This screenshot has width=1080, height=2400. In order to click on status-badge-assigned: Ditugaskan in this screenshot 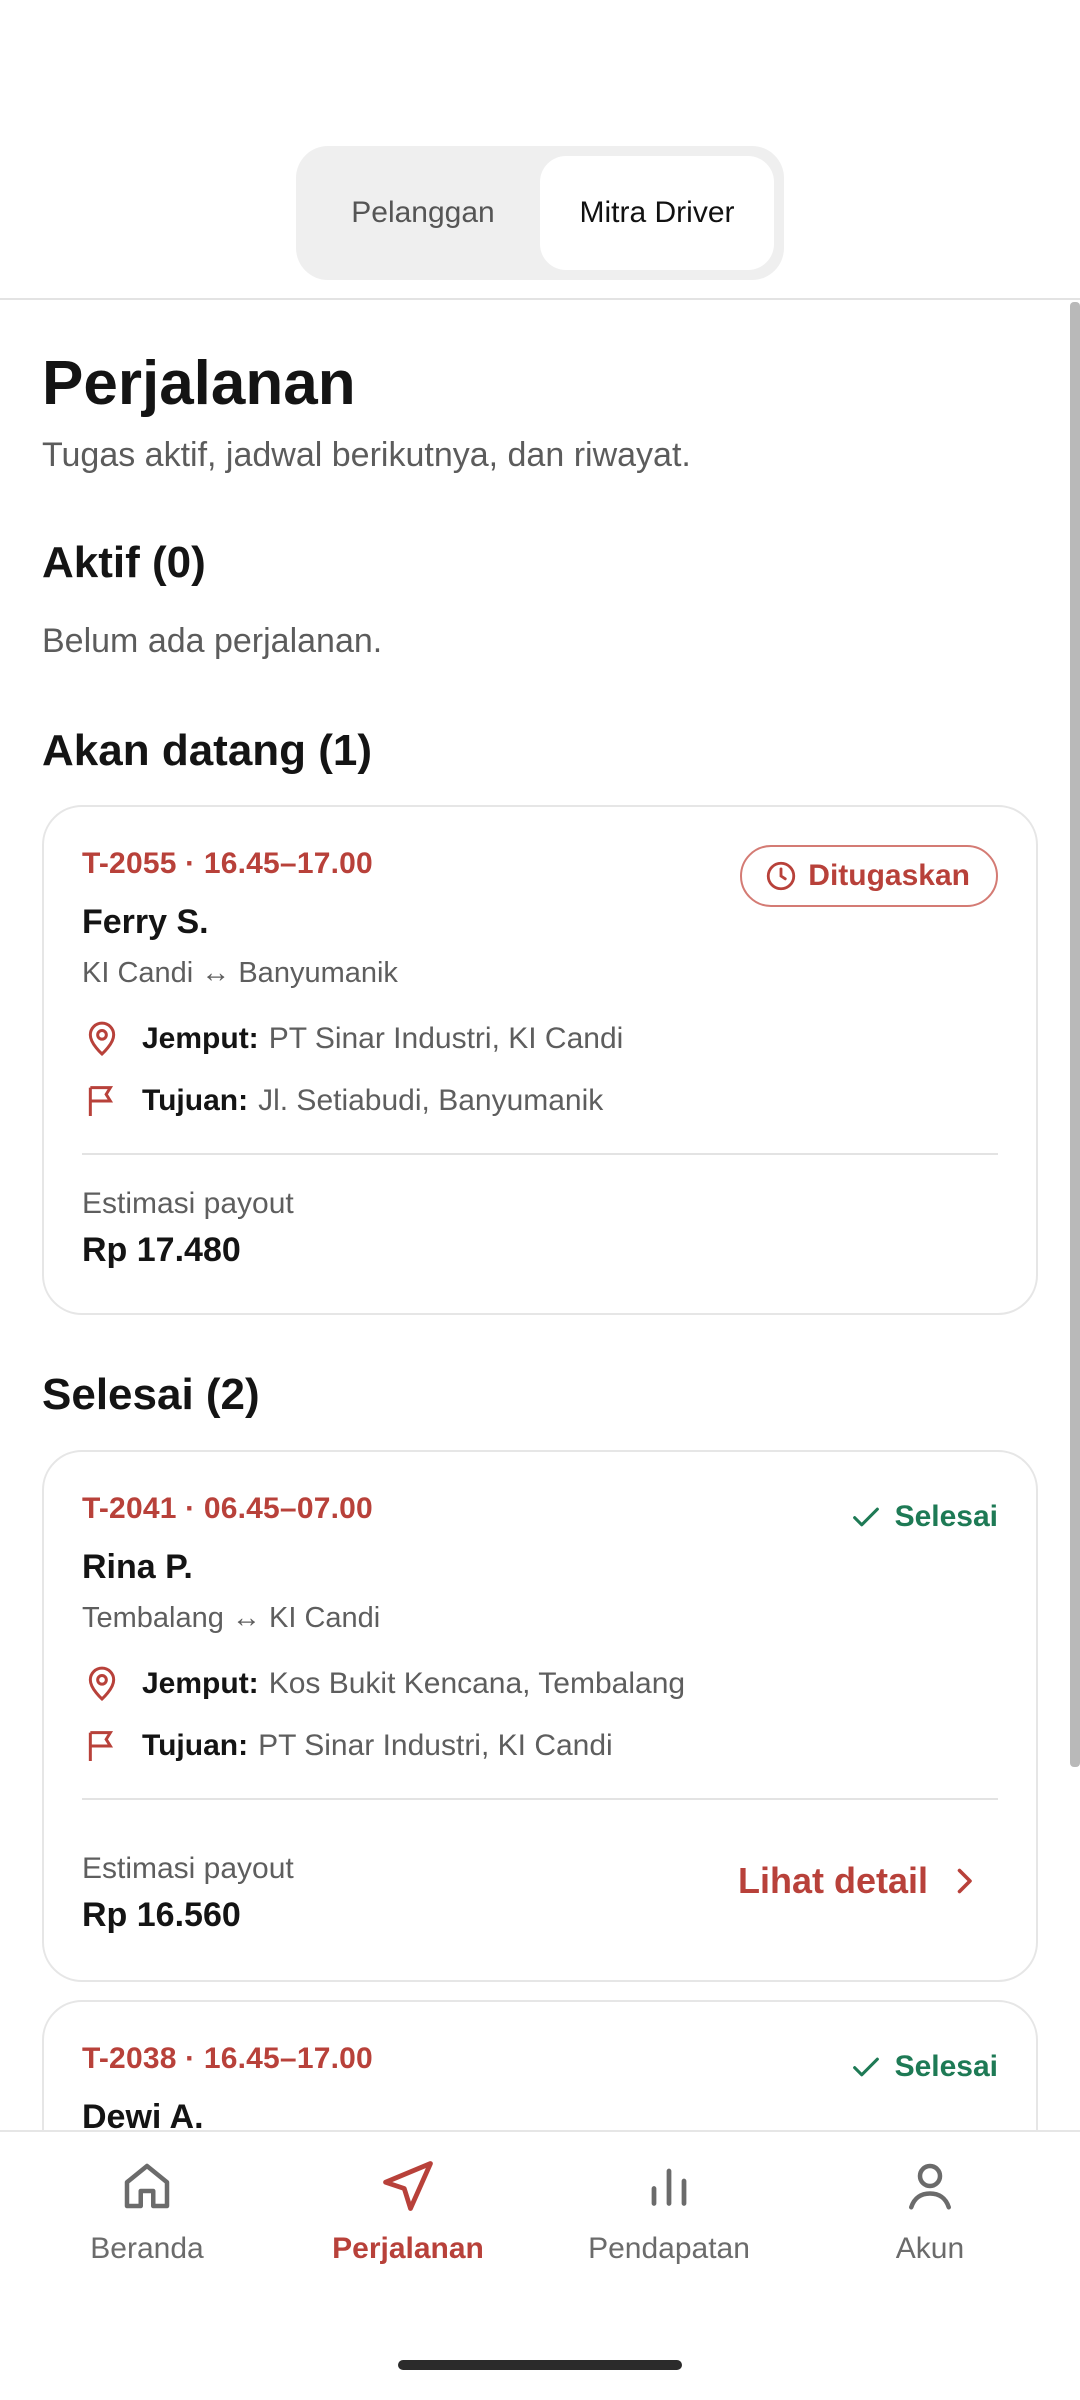, I will do `click(869, 876)`.